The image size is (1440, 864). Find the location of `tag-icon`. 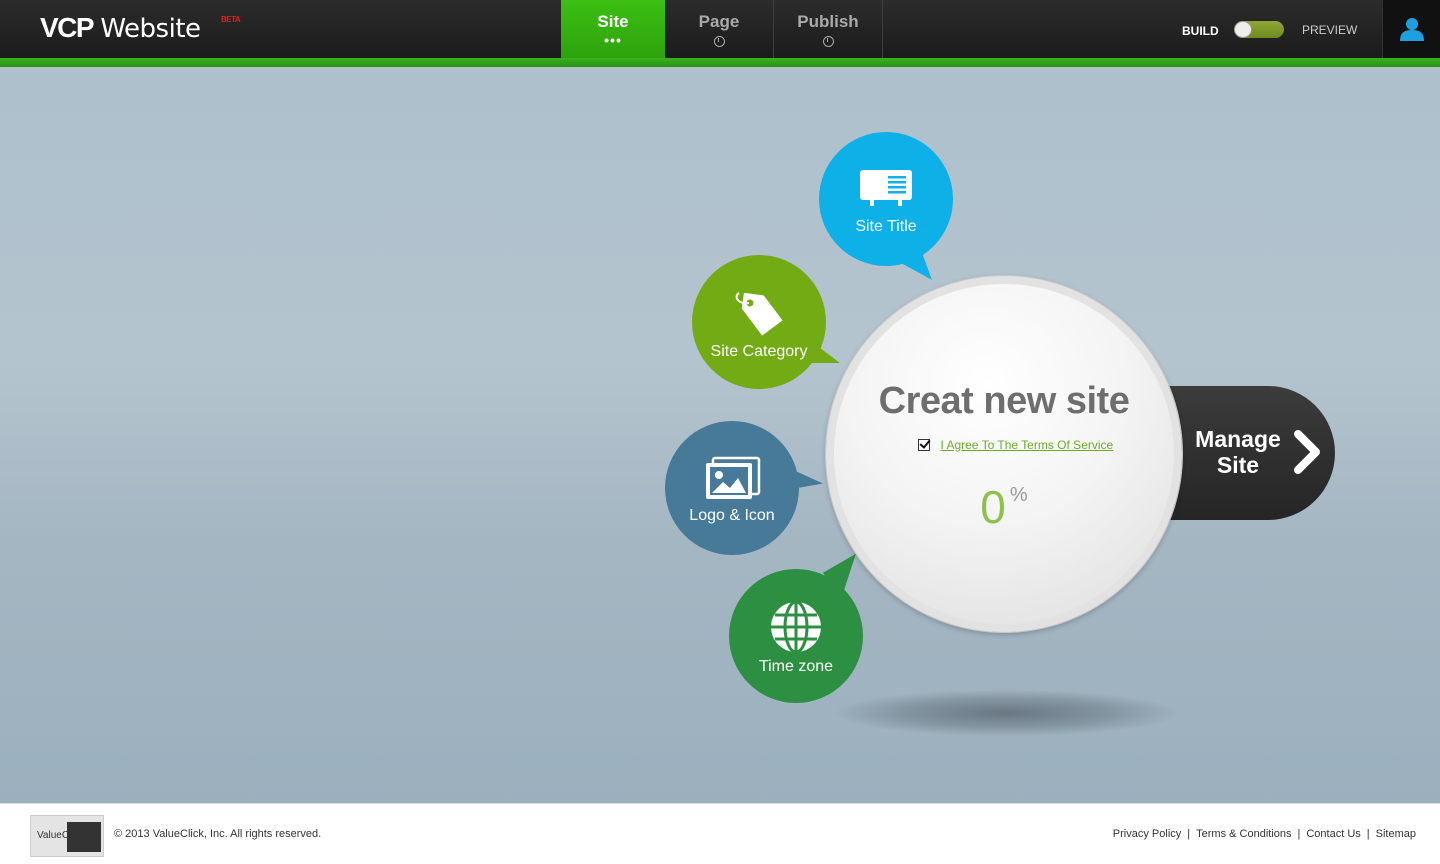

tag-icon is located at coordinates (759, 314).